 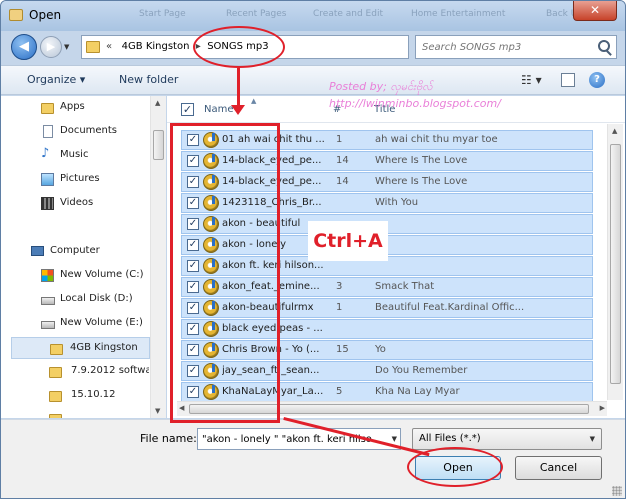 I want to click on videos-icon, so click(x=47, y=203).